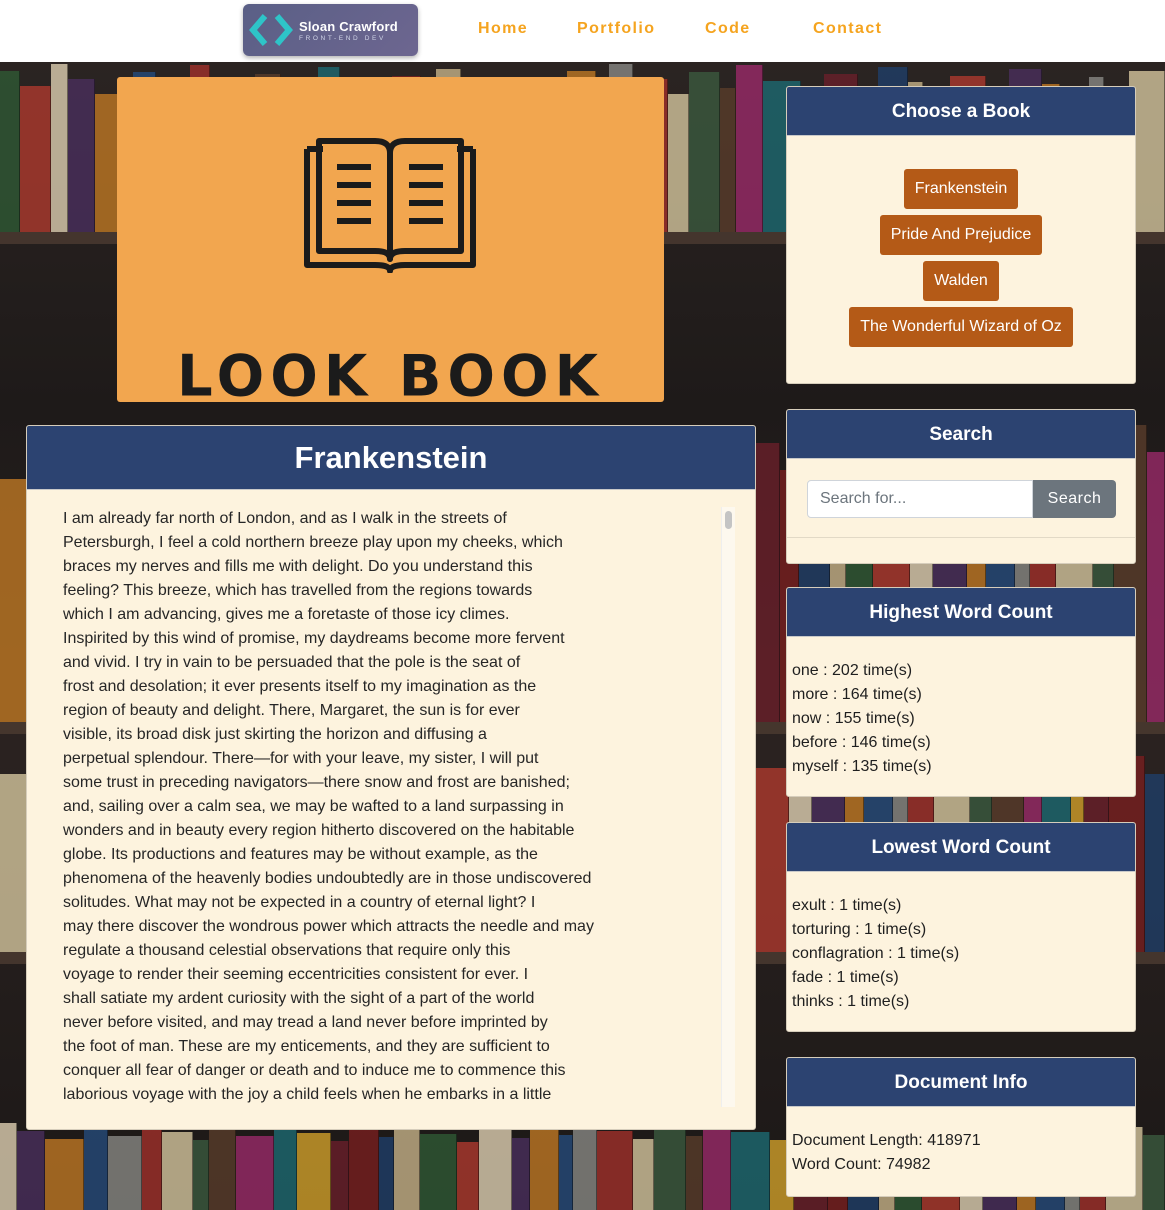  What do you see at coordinates (852, 670) in the screenshot?
I see `word-count-item: one : 202 time(s)` at bounding box center [852, 670].